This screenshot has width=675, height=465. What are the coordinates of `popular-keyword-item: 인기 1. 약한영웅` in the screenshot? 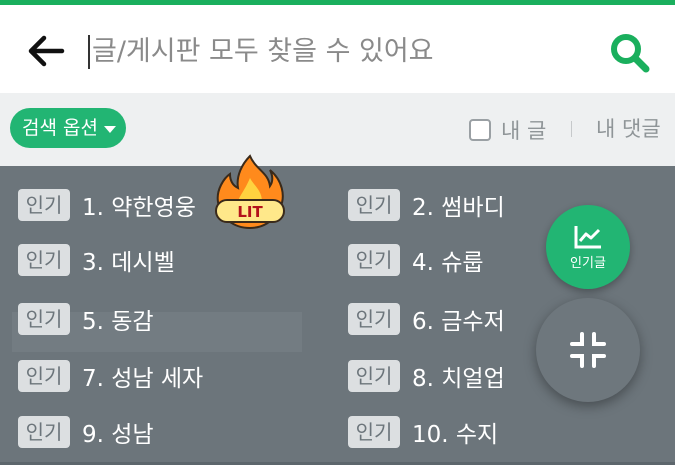 It's located at (107, 205).